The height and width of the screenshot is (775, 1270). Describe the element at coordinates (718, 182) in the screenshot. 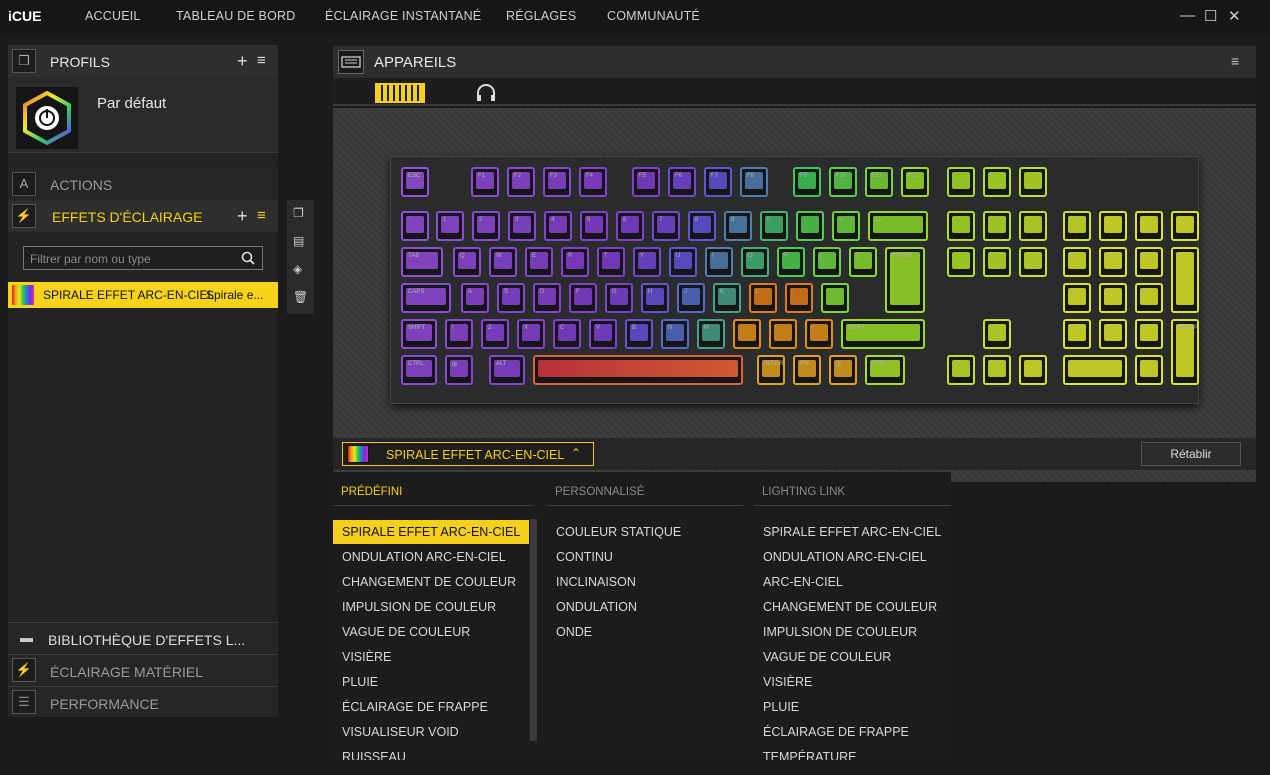

I see `keyboard-key: F7` at that location.